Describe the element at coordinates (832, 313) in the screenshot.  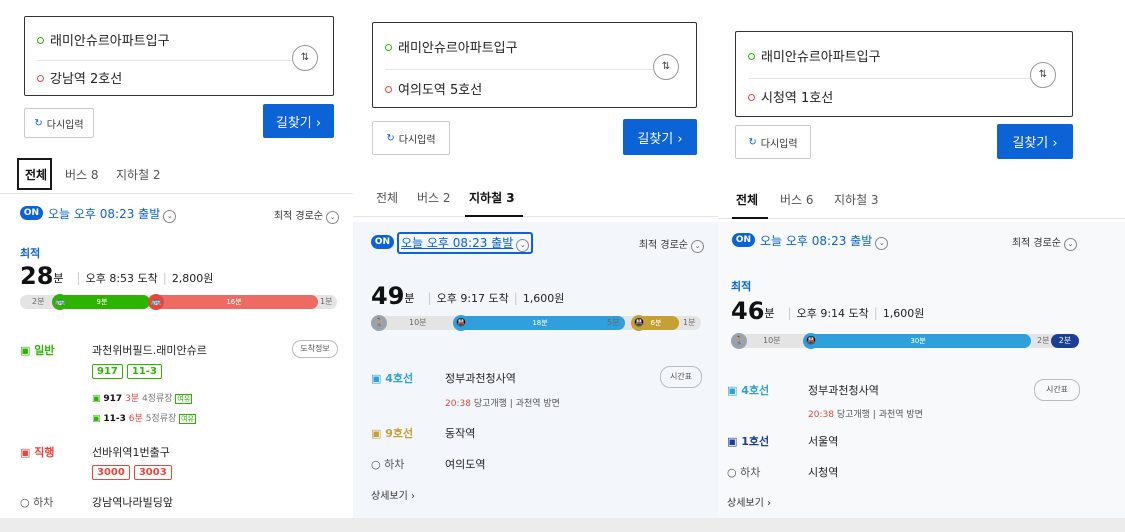
I see `arrival-time: 오후 9:14 도착` at that location.